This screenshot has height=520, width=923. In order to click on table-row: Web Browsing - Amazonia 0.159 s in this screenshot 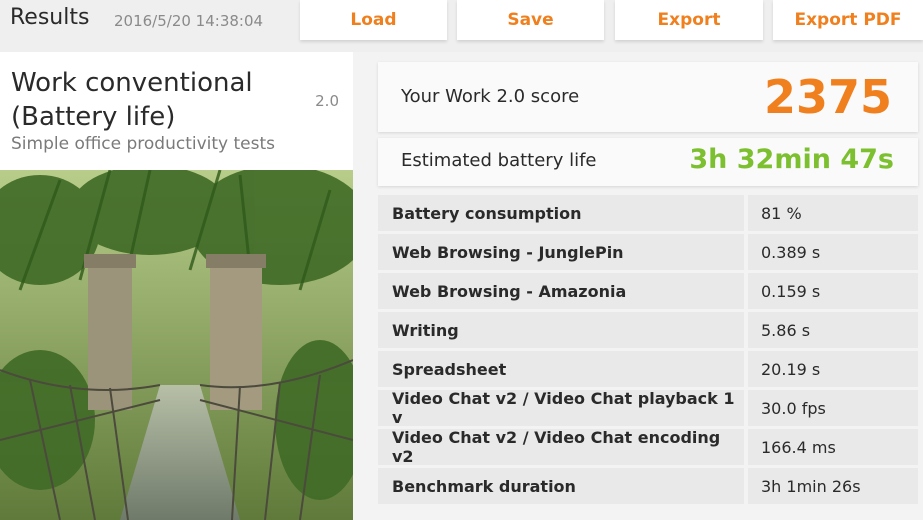, I will do `click(648, 292)`.